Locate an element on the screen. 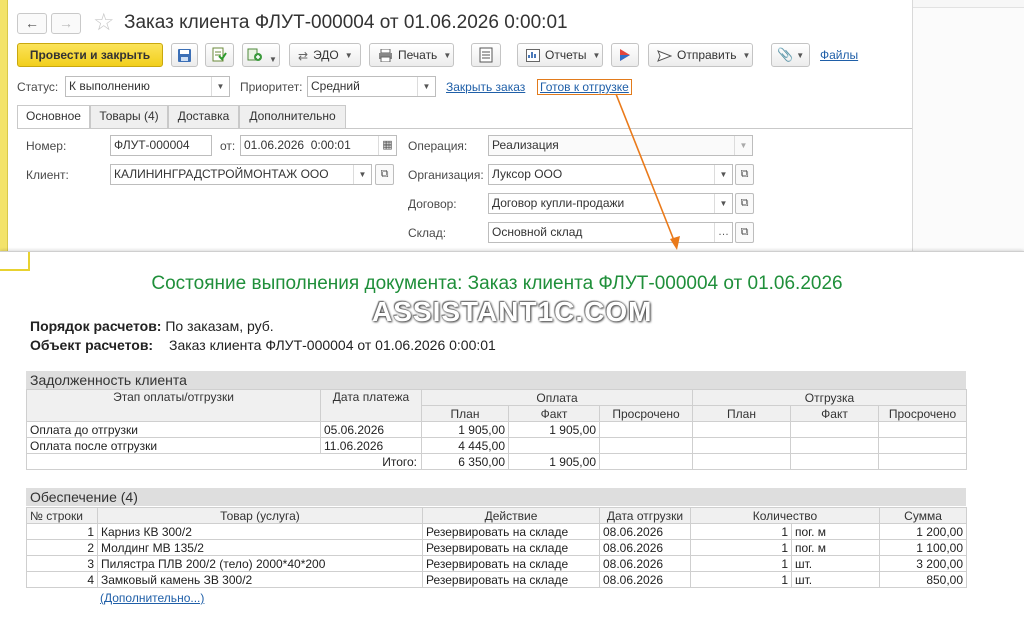  report-corner-marker is located at coordinates (15, 261).